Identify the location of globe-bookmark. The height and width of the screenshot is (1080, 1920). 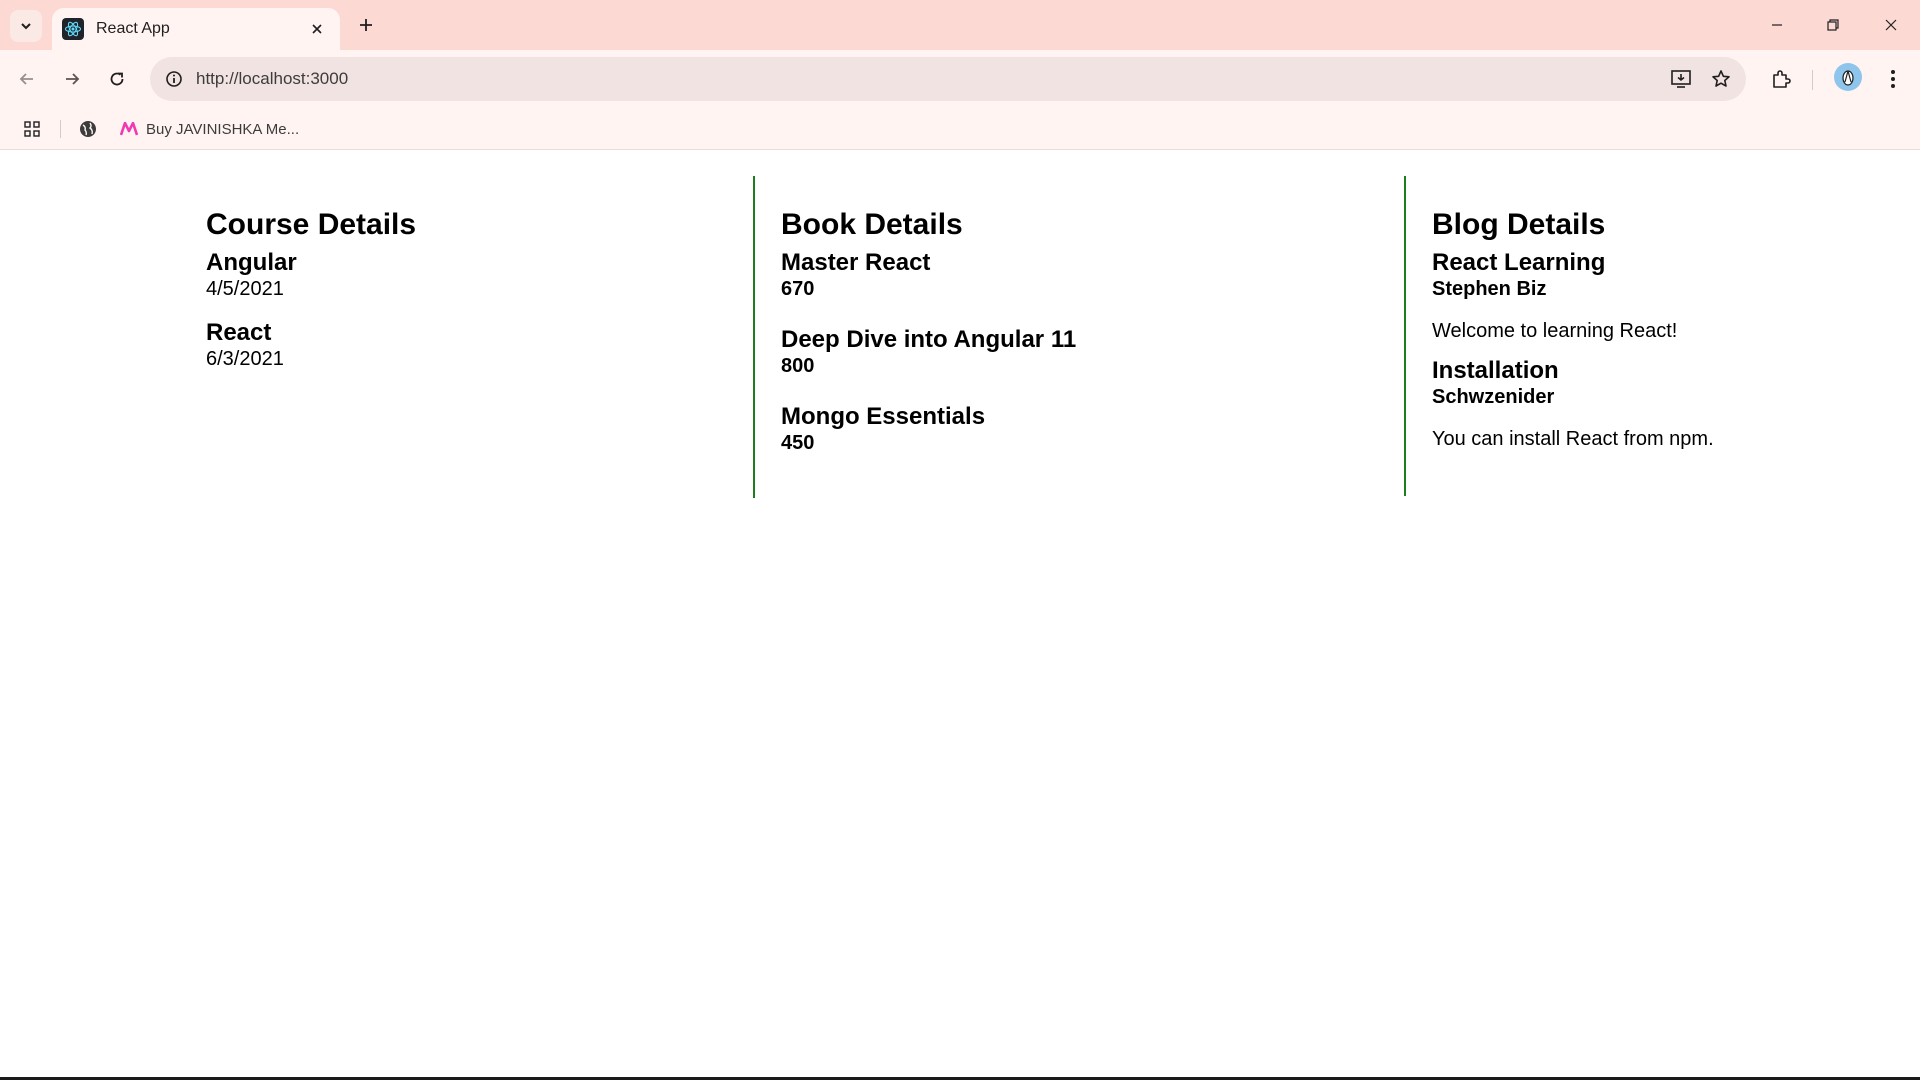
(88, 129).